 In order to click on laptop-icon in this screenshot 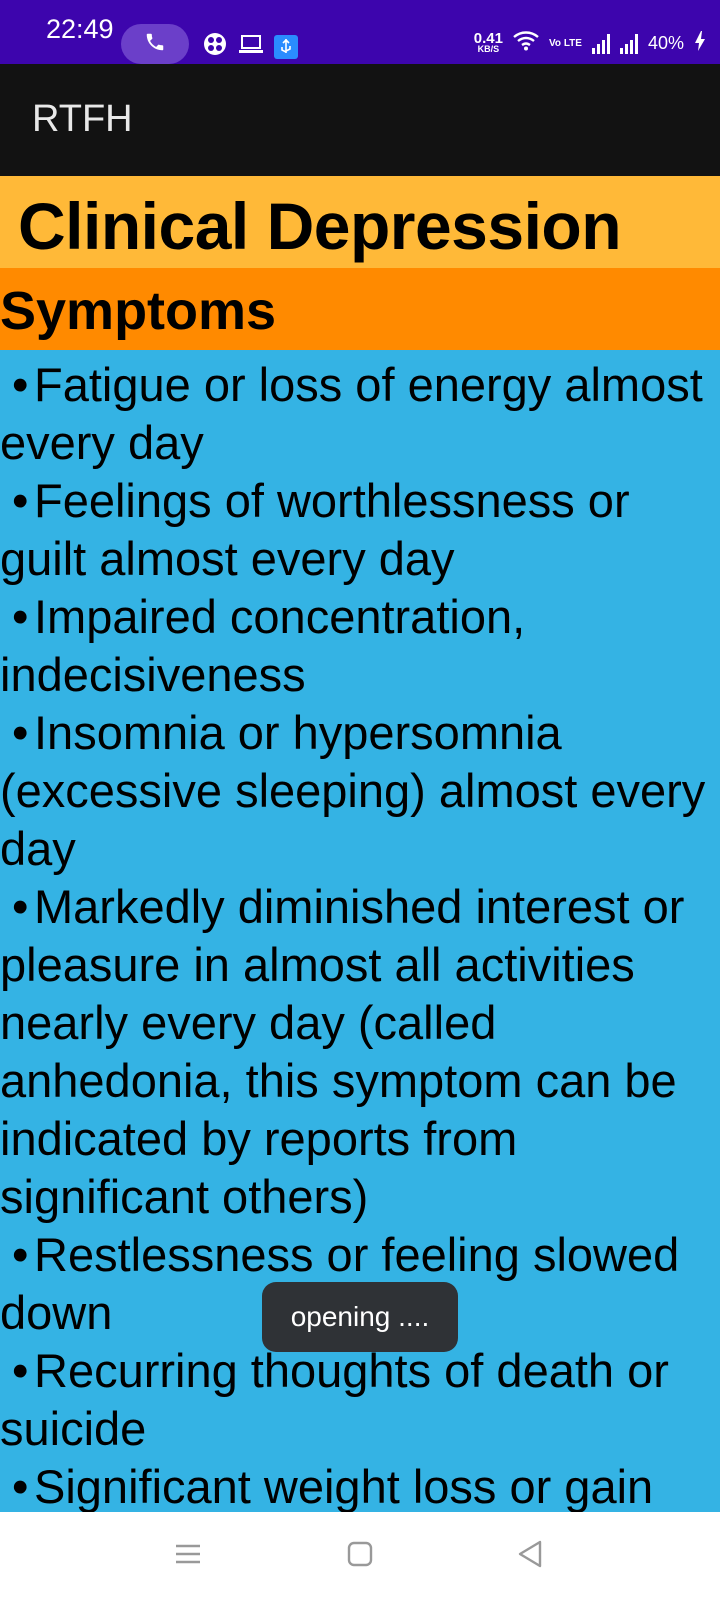, I will do `click(251, 46)`.